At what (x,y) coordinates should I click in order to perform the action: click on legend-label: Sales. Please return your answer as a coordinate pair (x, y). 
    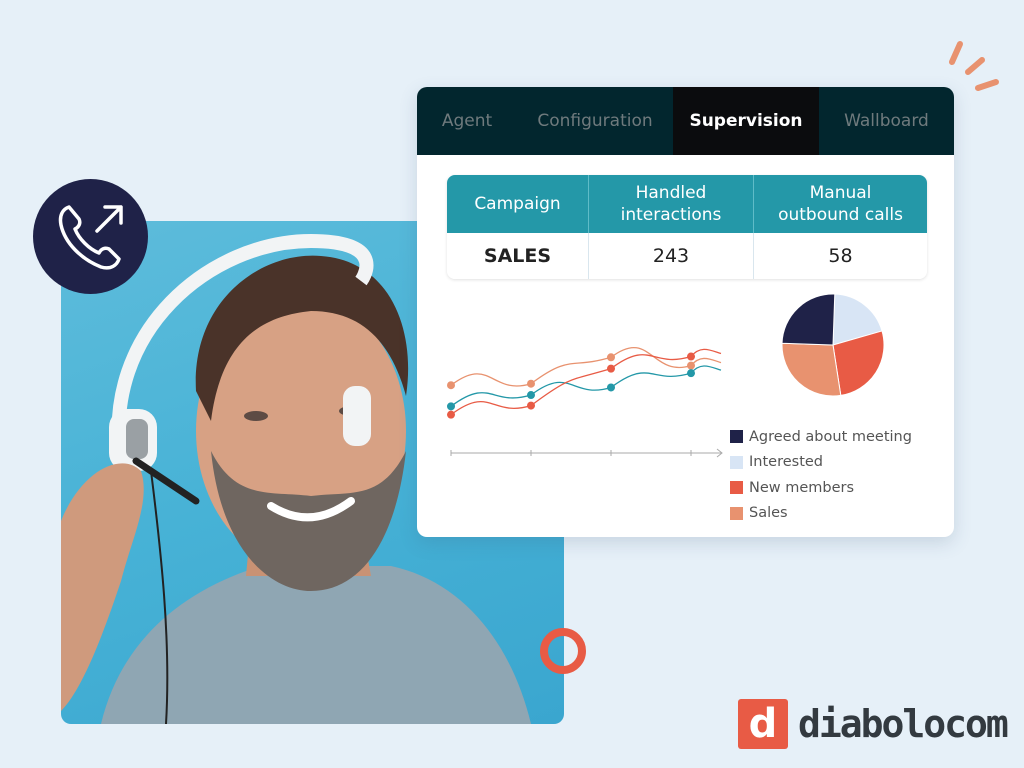
    Looking at the image, I should click on (768, 513).